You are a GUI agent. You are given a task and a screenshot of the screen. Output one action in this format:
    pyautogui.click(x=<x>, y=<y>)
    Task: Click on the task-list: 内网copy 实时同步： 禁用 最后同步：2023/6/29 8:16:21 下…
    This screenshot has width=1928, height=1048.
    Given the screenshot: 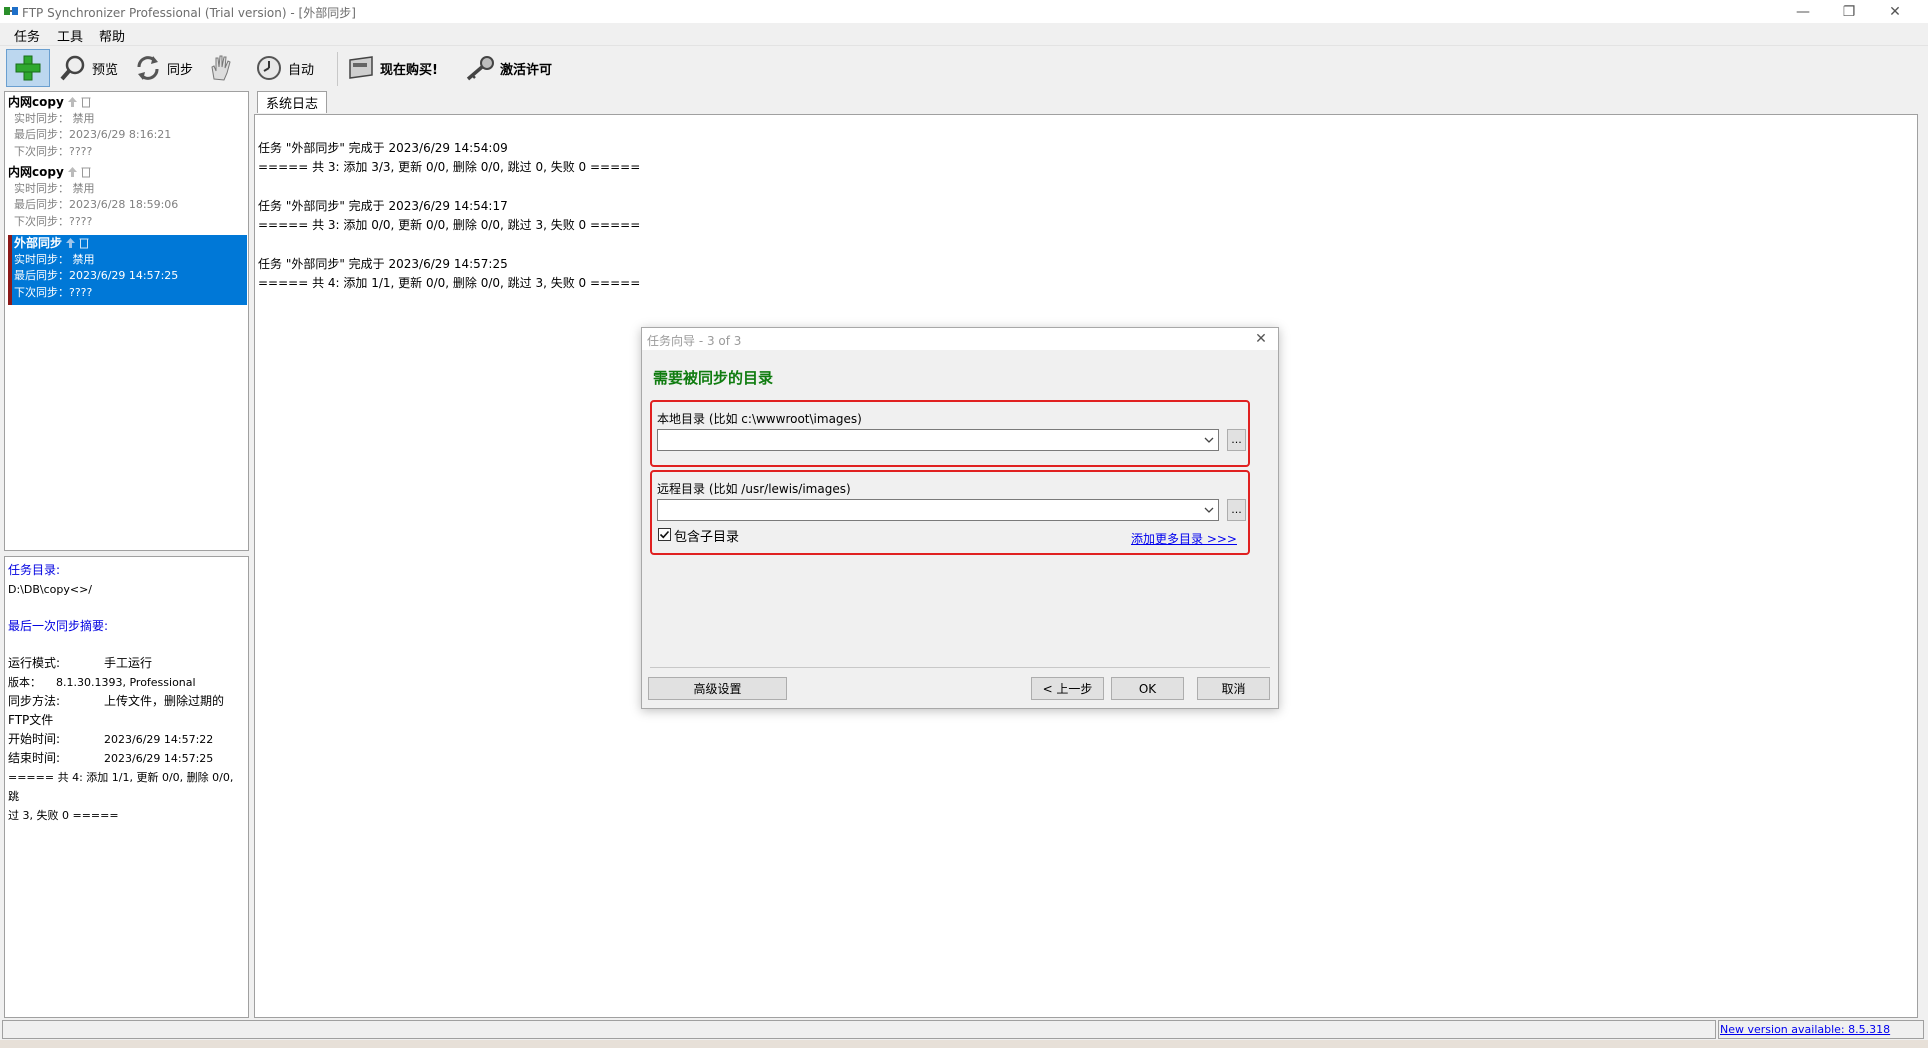 What is the action you would take?
    pyautogui.click(x=126, y=321)
    